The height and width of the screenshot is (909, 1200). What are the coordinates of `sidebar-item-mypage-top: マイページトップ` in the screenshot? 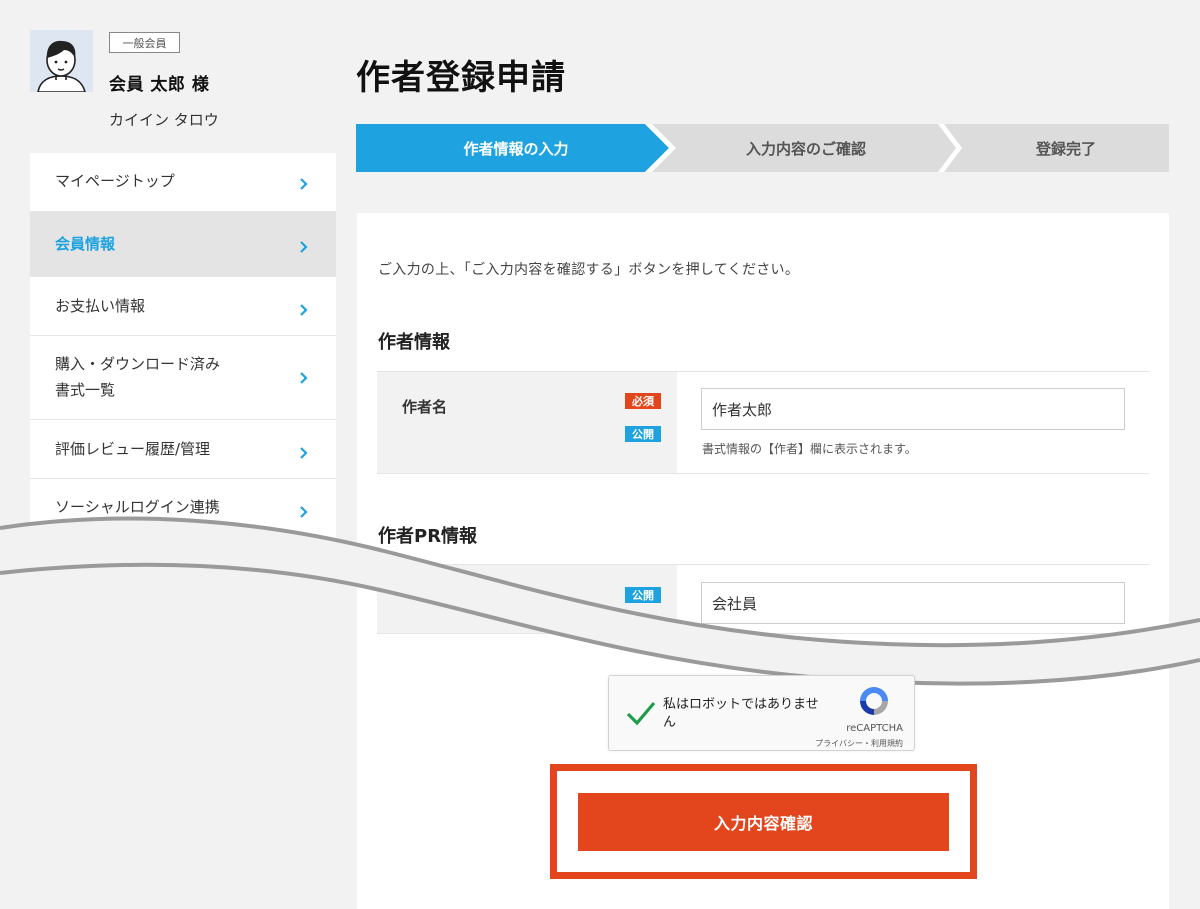 It's located at (183, 182).